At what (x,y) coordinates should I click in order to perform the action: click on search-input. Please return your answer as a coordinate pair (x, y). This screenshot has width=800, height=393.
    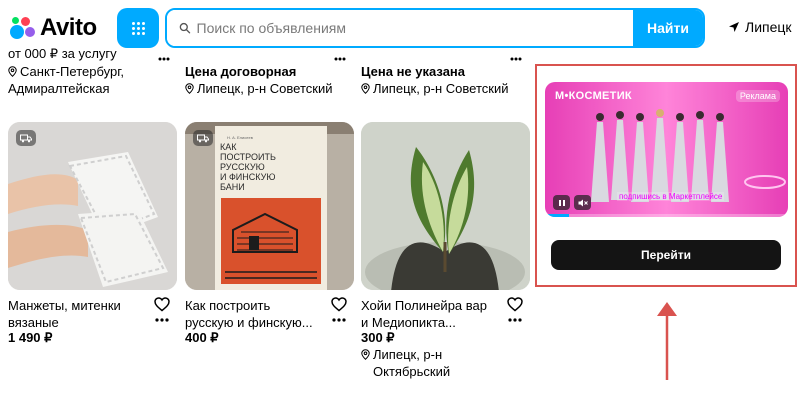
    Looking at the image, I should click on (414, 28).